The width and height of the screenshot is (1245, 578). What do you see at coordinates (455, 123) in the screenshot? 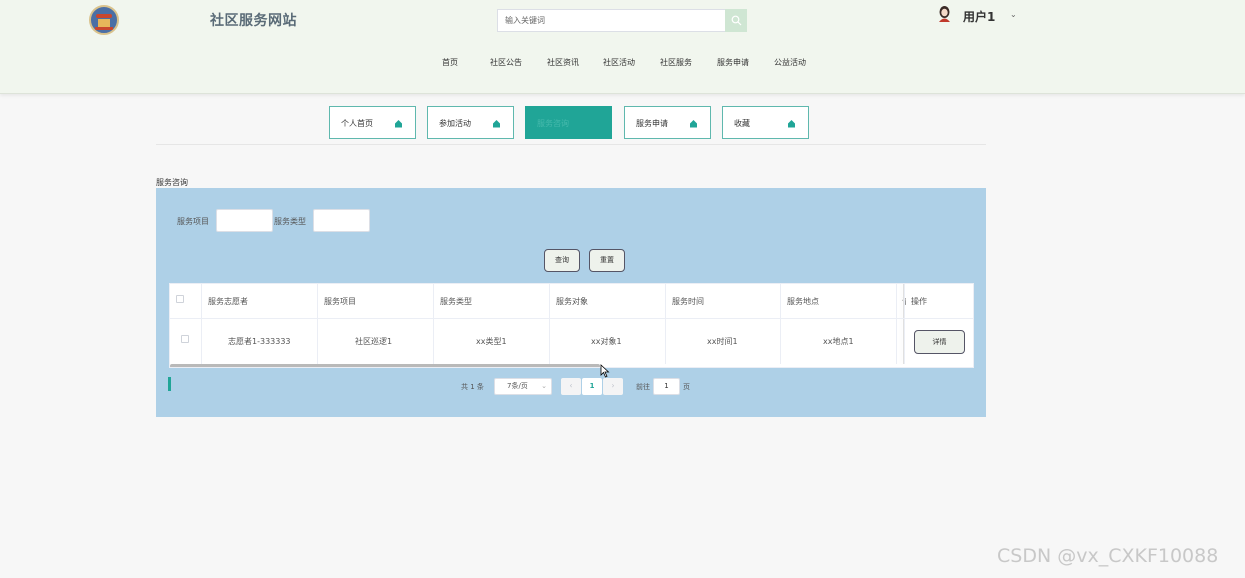
I see `tab-label: 参加活动` at bounding box center [455, 123].